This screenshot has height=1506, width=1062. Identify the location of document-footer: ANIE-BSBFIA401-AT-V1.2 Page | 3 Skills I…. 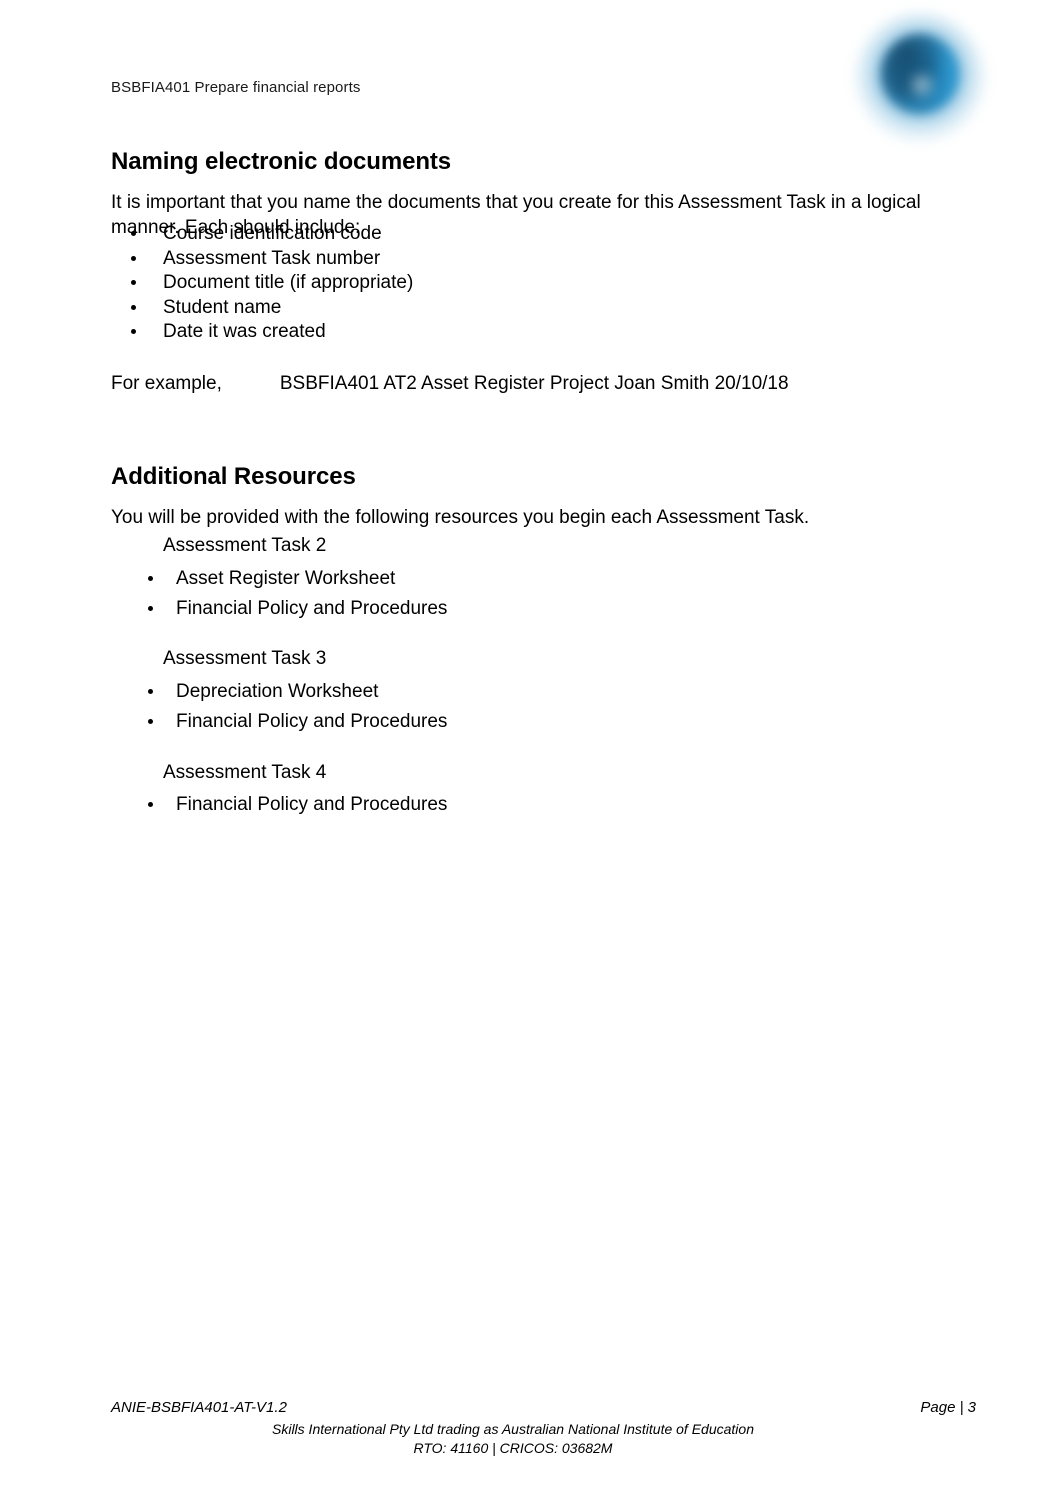
(531, 1442).